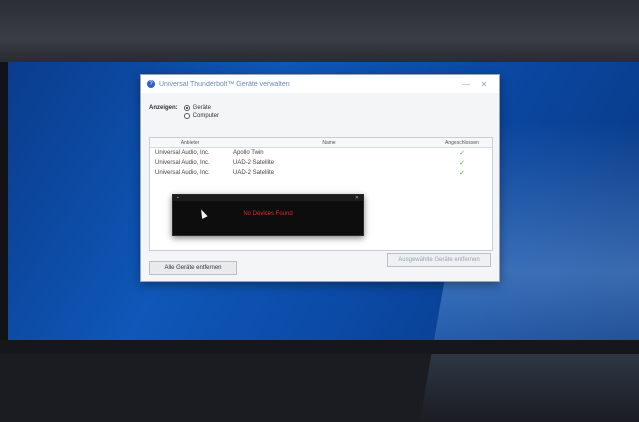 Image resolution: width=639 pixels, height=422 pixels. I want to click on show-filter: Anzeigen: Geräte Computer, so click(184, 112).